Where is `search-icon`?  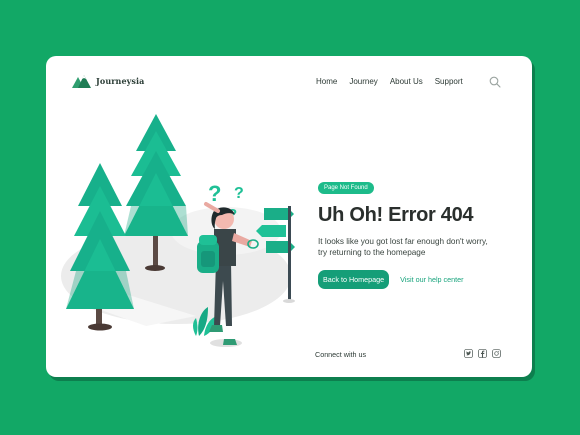 search-icon is located at coordinates (495, 82).